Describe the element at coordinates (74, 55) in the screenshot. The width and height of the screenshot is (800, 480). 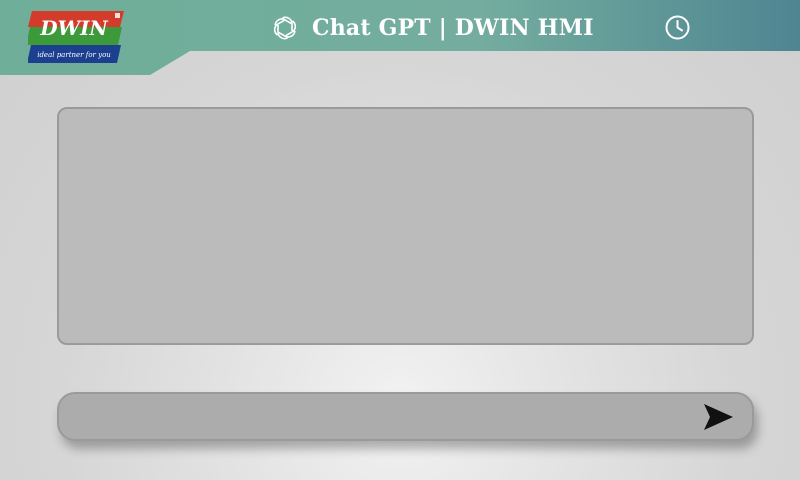
I see `logo-tagline-text: ideal partner for you` at that location.